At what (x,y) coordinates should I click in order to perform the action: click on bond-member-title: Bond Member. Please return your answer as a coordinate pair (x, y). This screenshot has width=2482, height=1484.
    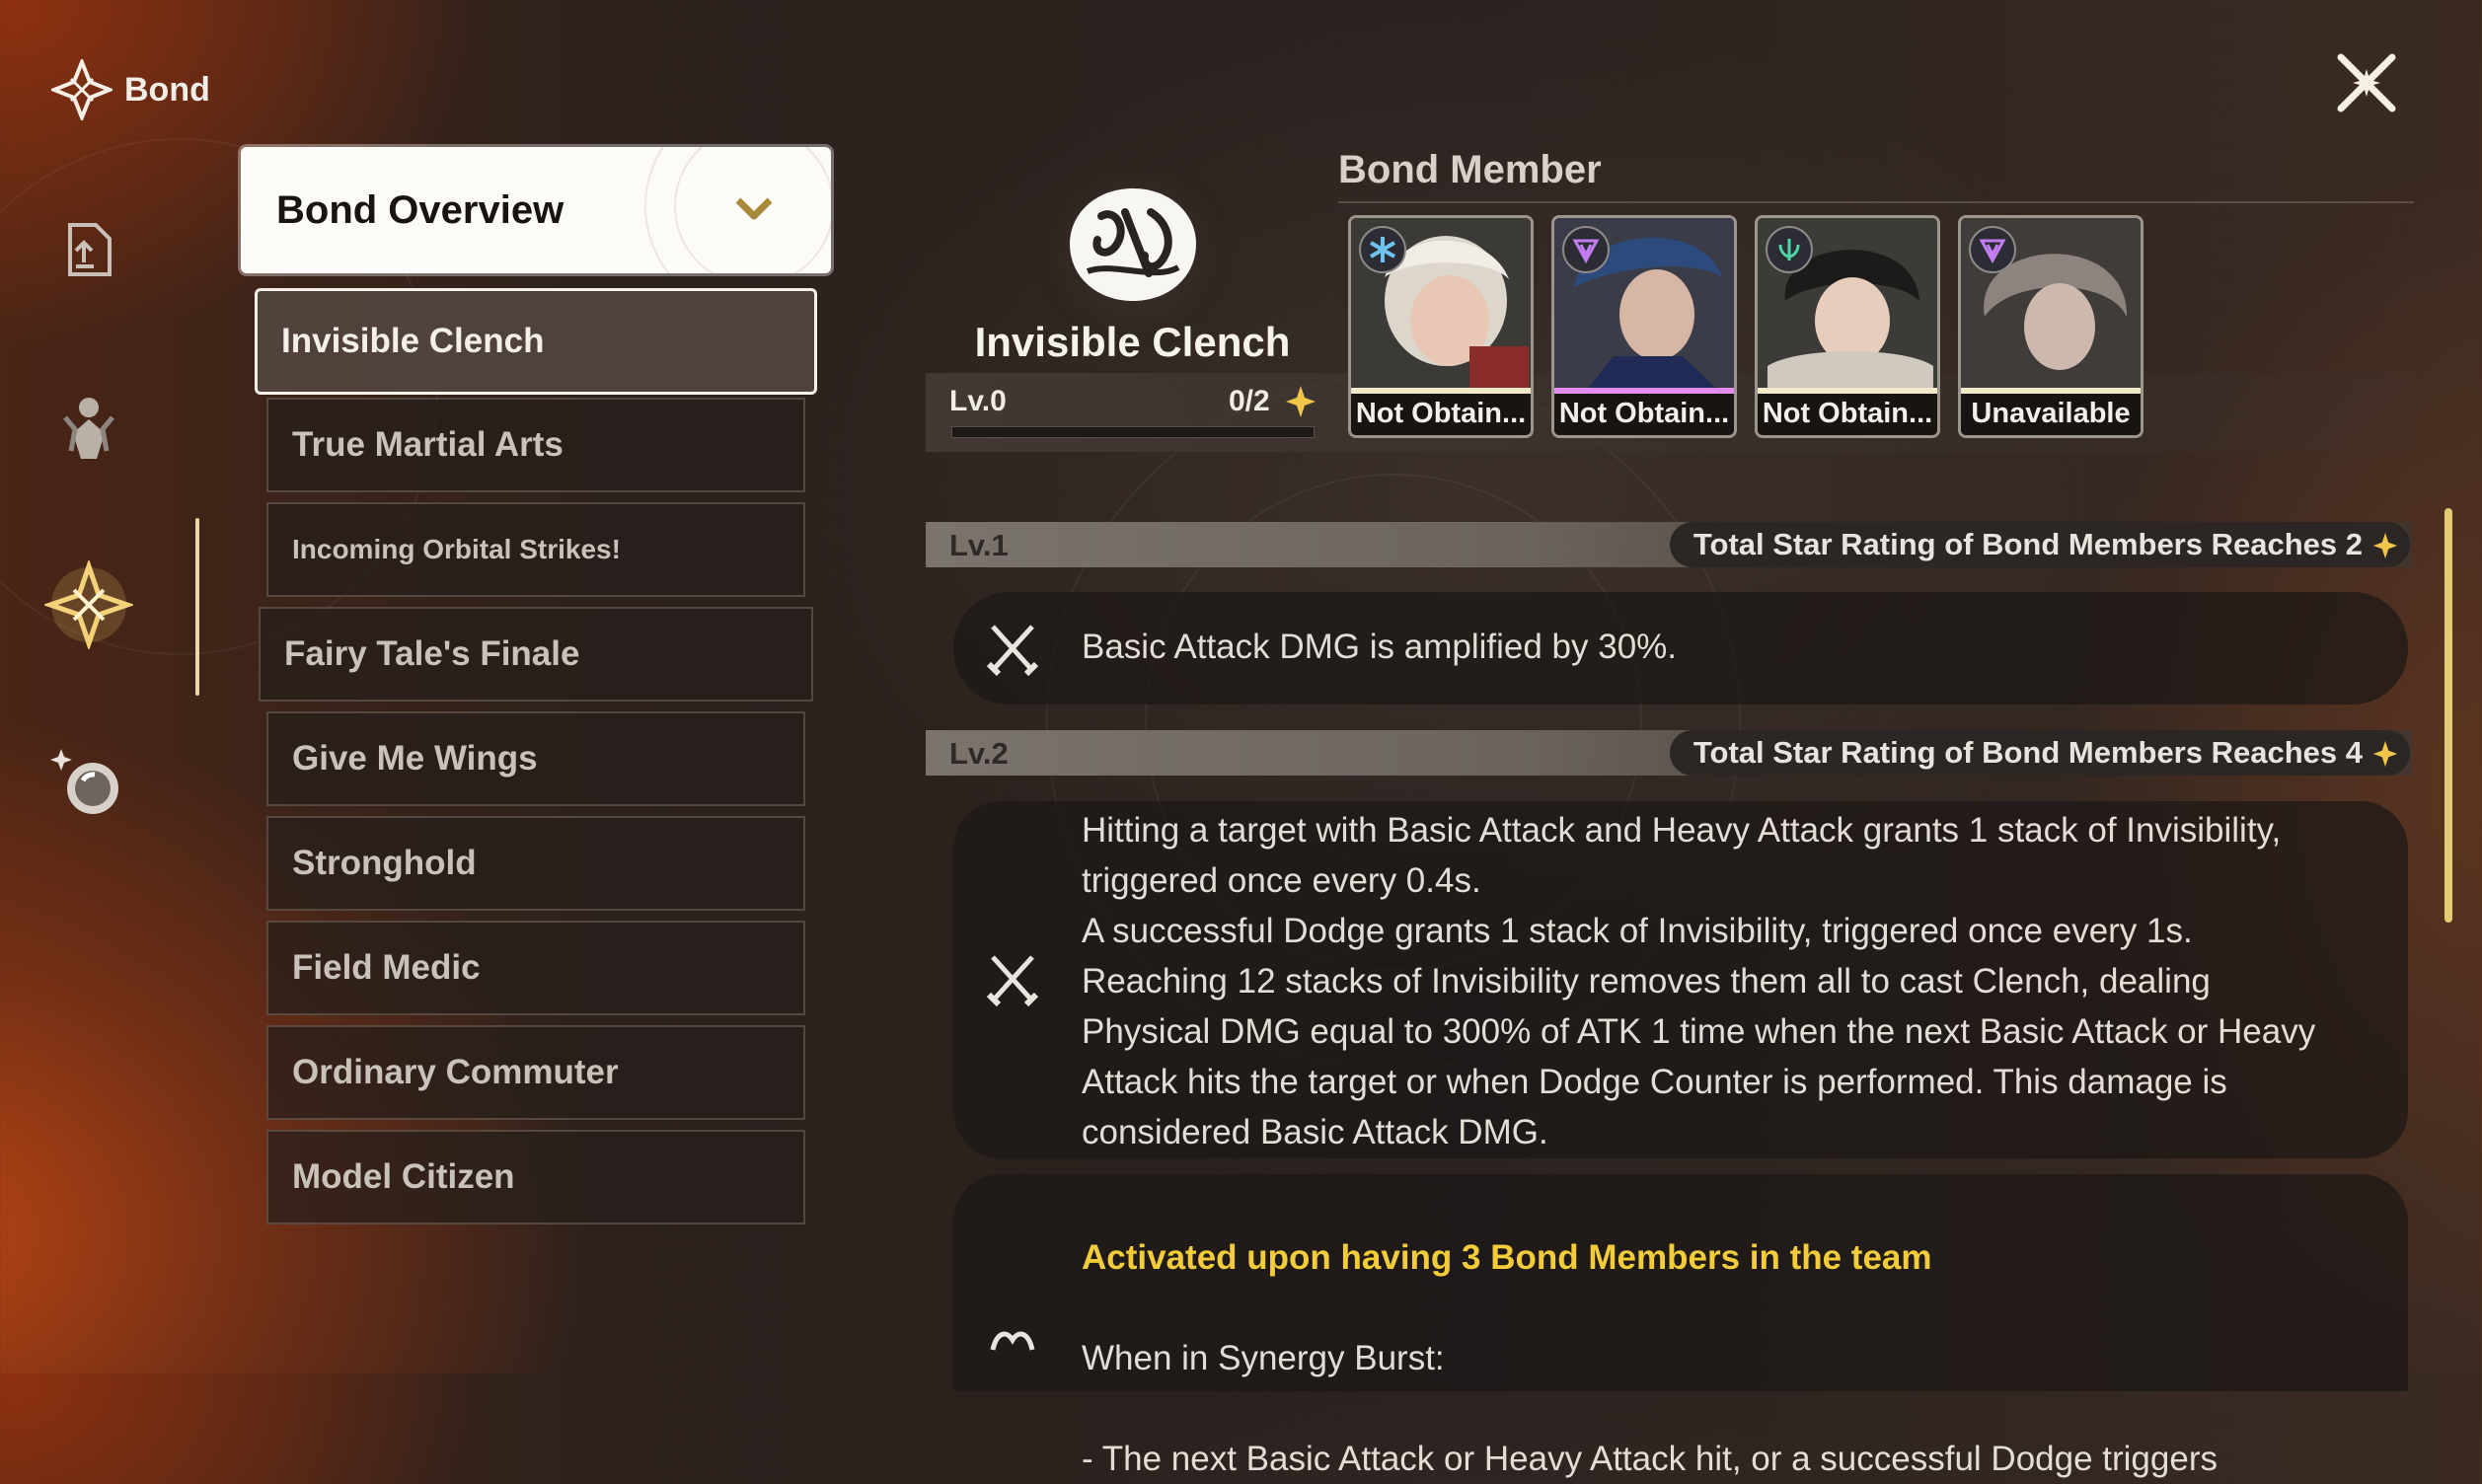
    Looking at the image, I should click on (1470, 169).